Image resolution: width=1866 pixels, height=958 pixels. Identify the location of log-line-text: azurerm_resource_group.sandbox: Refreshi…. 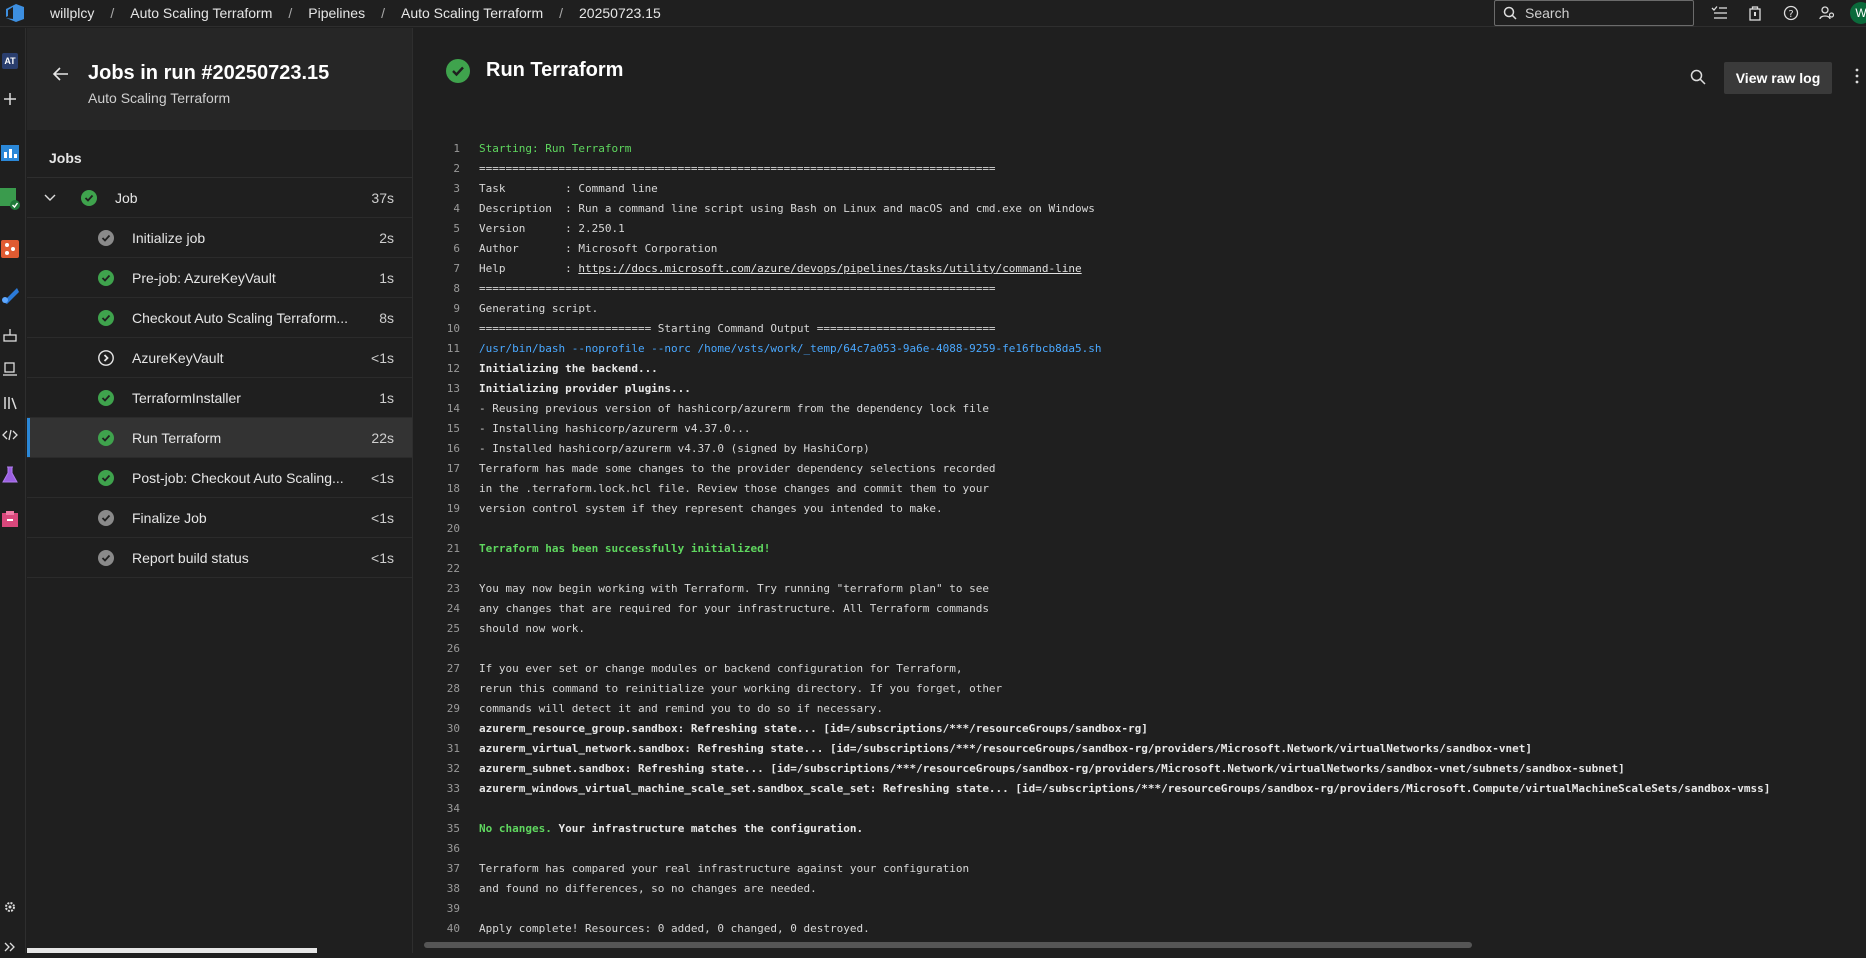
(813, 728).